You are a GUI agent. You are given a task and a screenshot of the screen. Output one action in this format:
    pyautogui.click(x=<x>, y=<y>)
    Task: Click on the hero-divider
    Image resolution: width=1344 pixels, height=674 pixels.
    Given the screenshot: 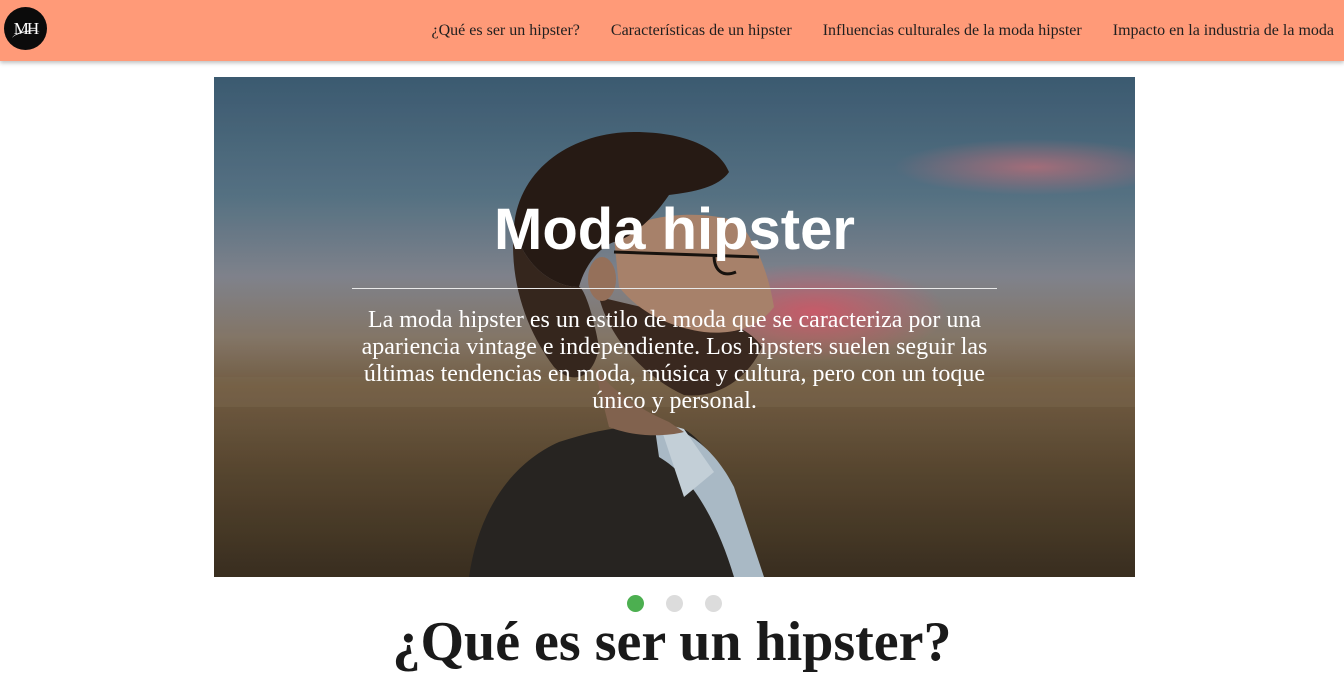 What is the action you would take?
    pyautogui.click(x=674, y=288)
    